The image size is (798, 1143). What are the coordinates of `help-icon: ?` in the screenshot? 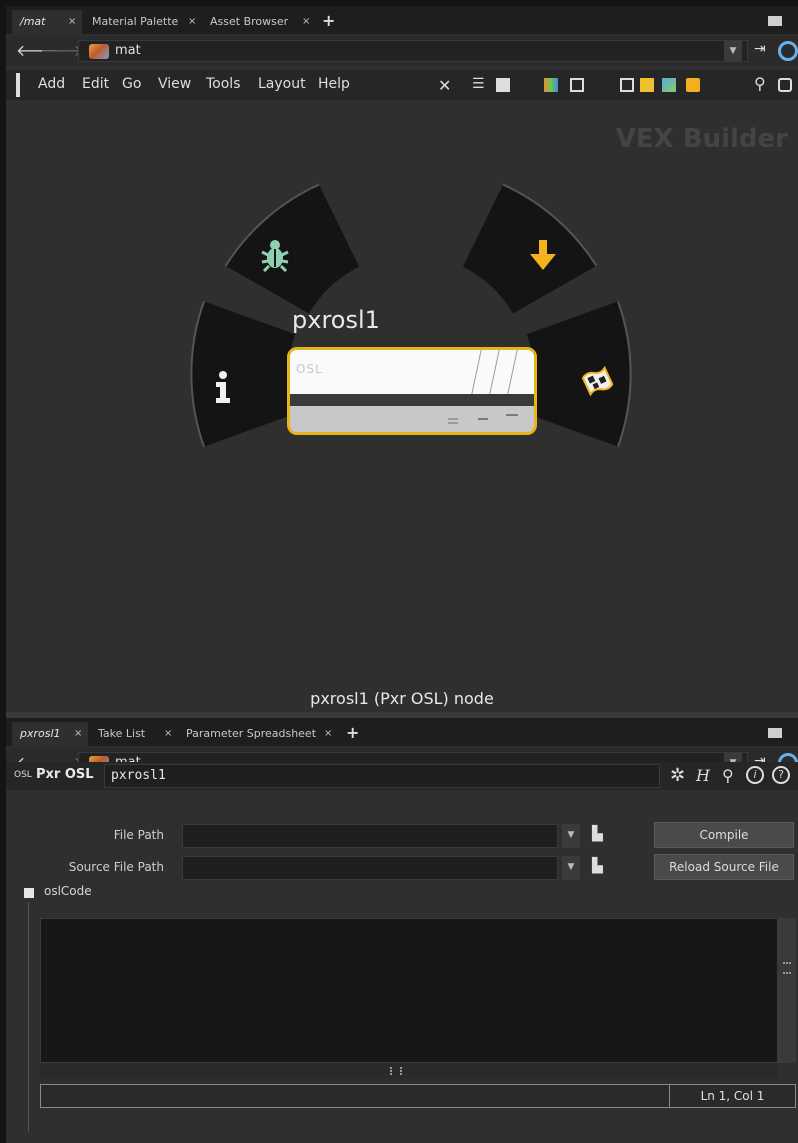 It's located at (781, 775).